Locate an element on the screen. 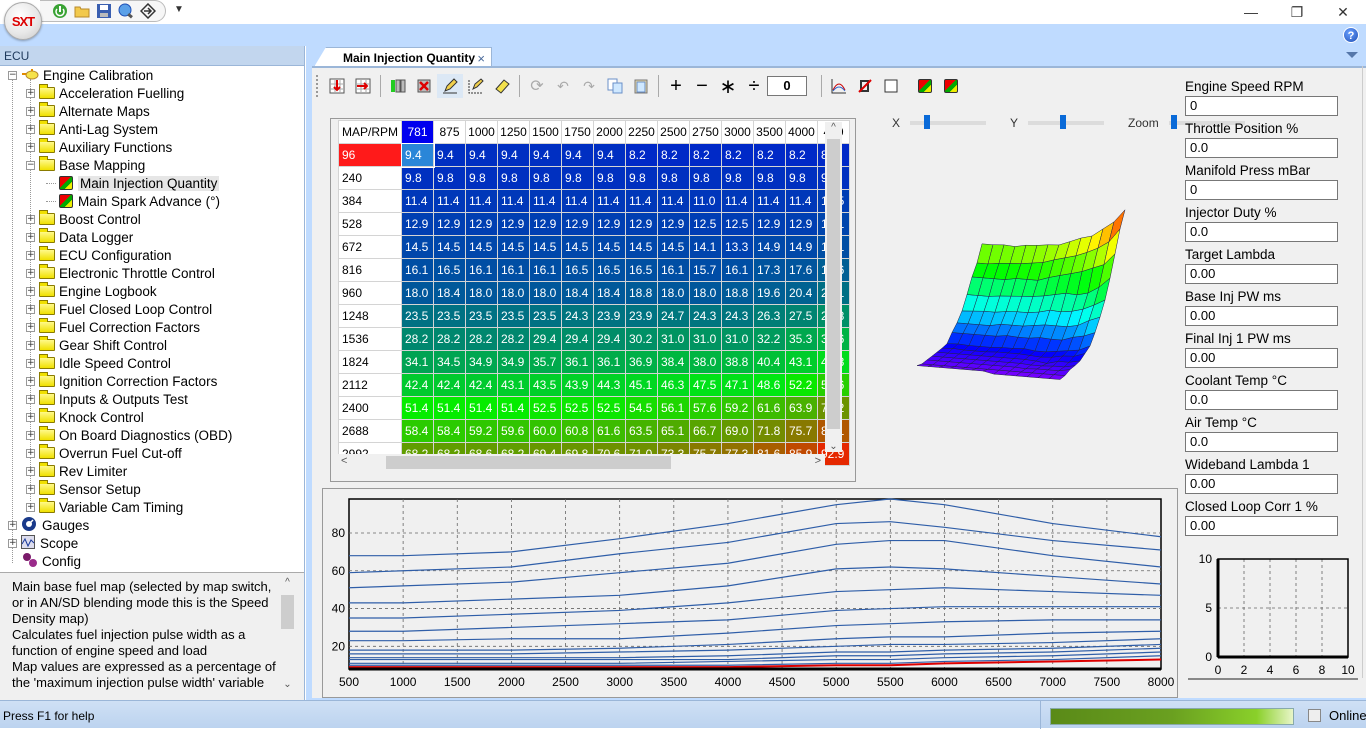 The image size is (1366, 729). map-cell: 60.8 is located at coordinates (577, 431).